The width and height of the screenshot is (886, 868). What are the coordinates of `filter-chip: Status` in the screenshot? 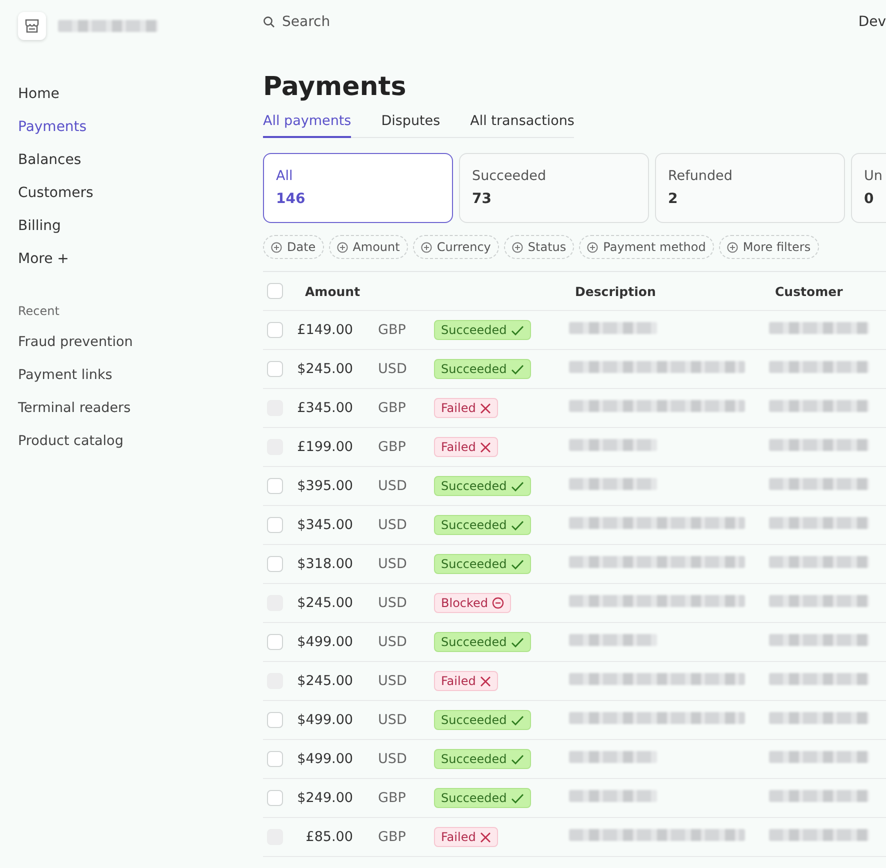 It's located at (539, 247).